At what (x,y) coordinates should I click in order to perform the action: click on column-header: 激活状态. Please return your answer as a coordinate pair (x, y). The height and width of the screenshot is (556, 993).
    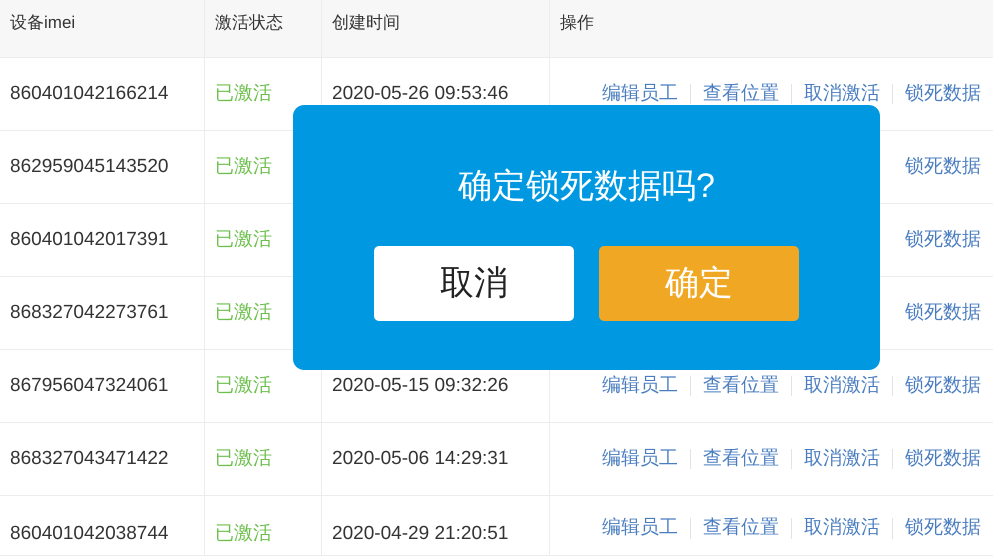
    Looking at the image, I should click on (263, 29).